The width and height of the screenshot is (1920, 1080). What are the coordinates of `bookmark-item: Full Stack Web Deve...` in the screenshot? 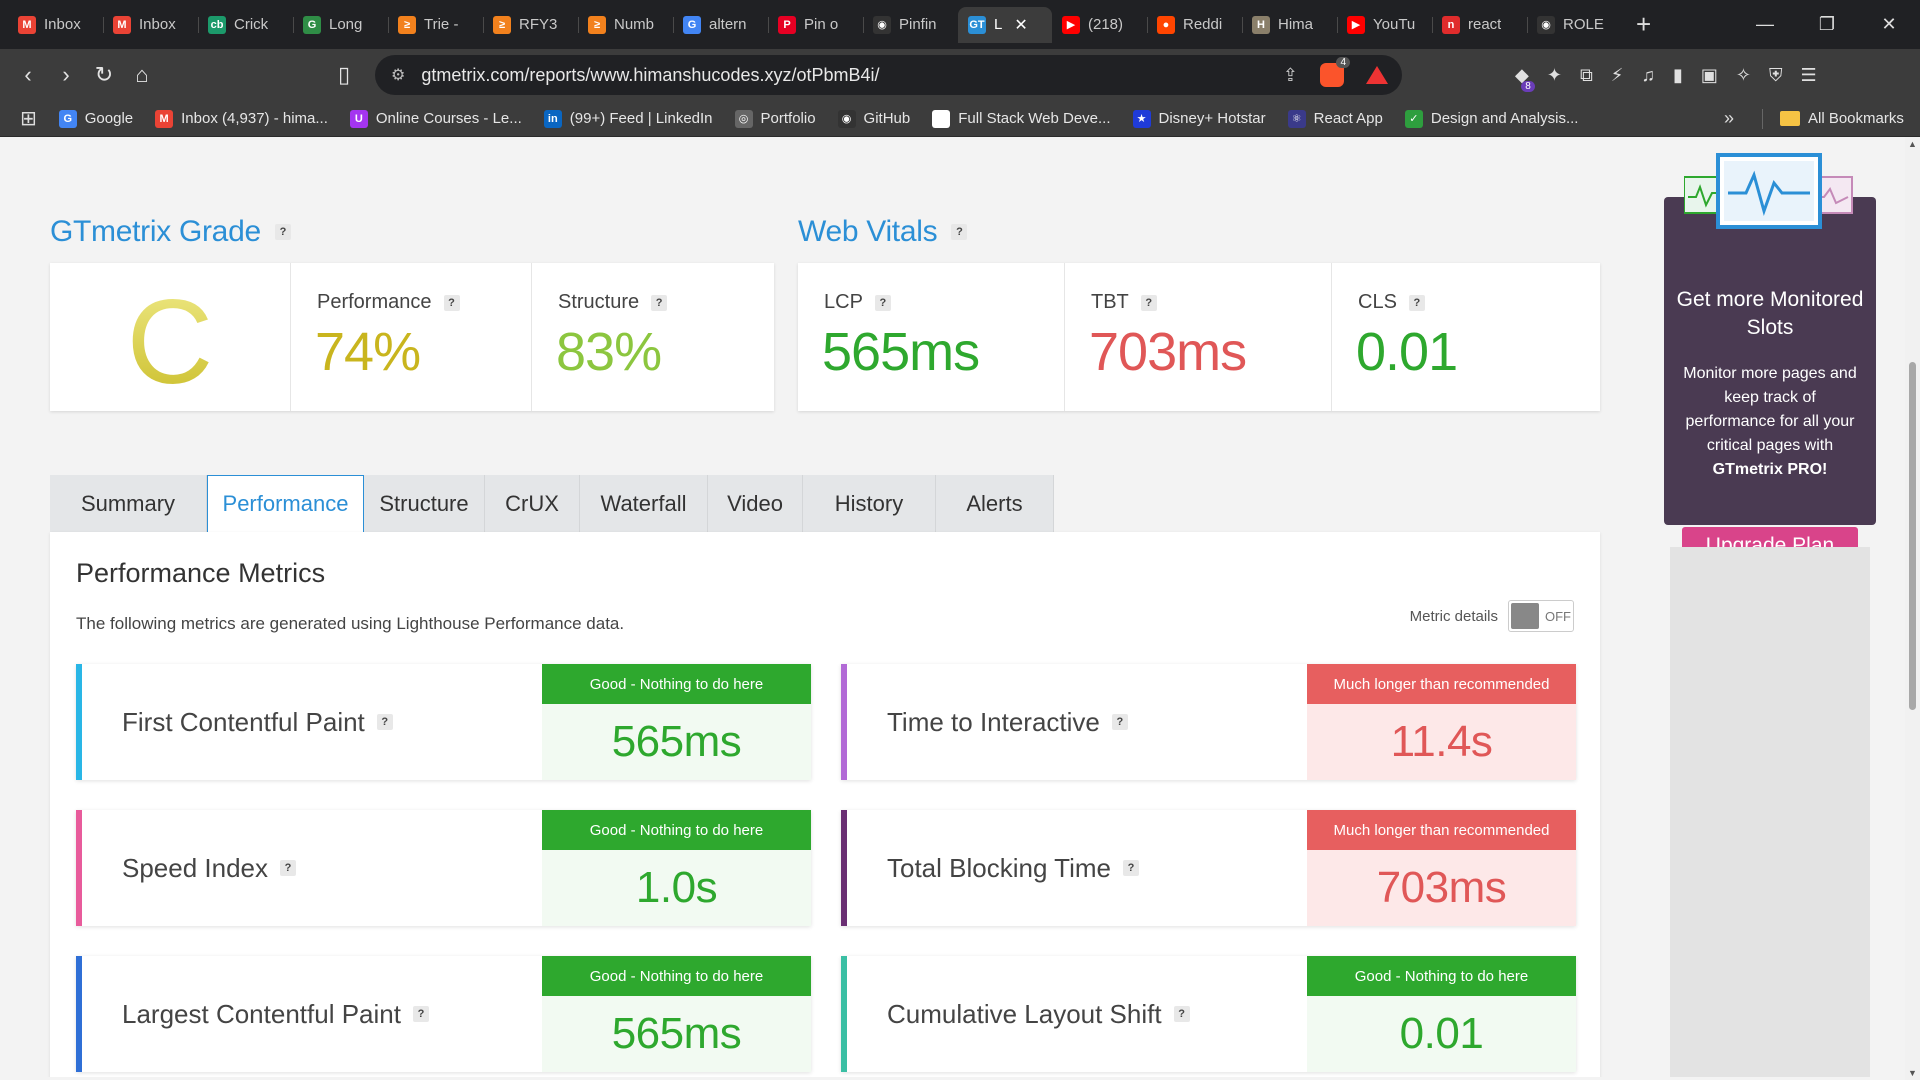 It's located at (1021, 118).